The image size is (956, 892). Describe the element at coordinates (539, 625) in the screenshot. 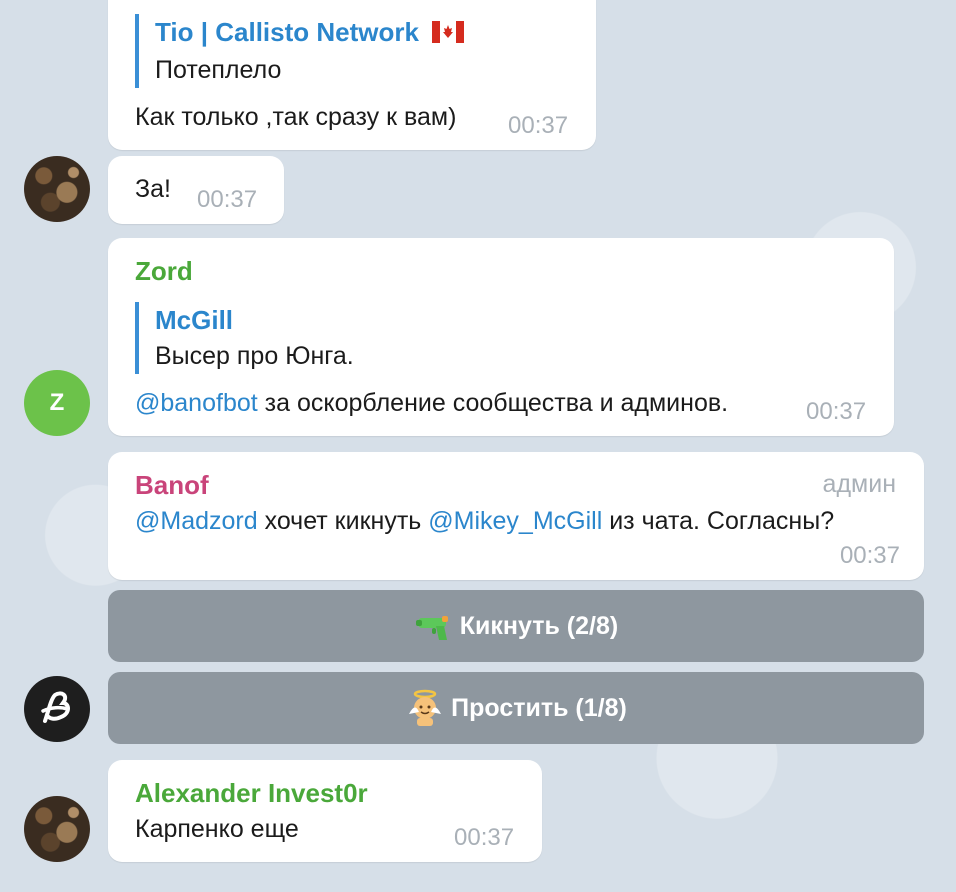

I see `kick-button-label: Кикнуть (2/8)` at that location.